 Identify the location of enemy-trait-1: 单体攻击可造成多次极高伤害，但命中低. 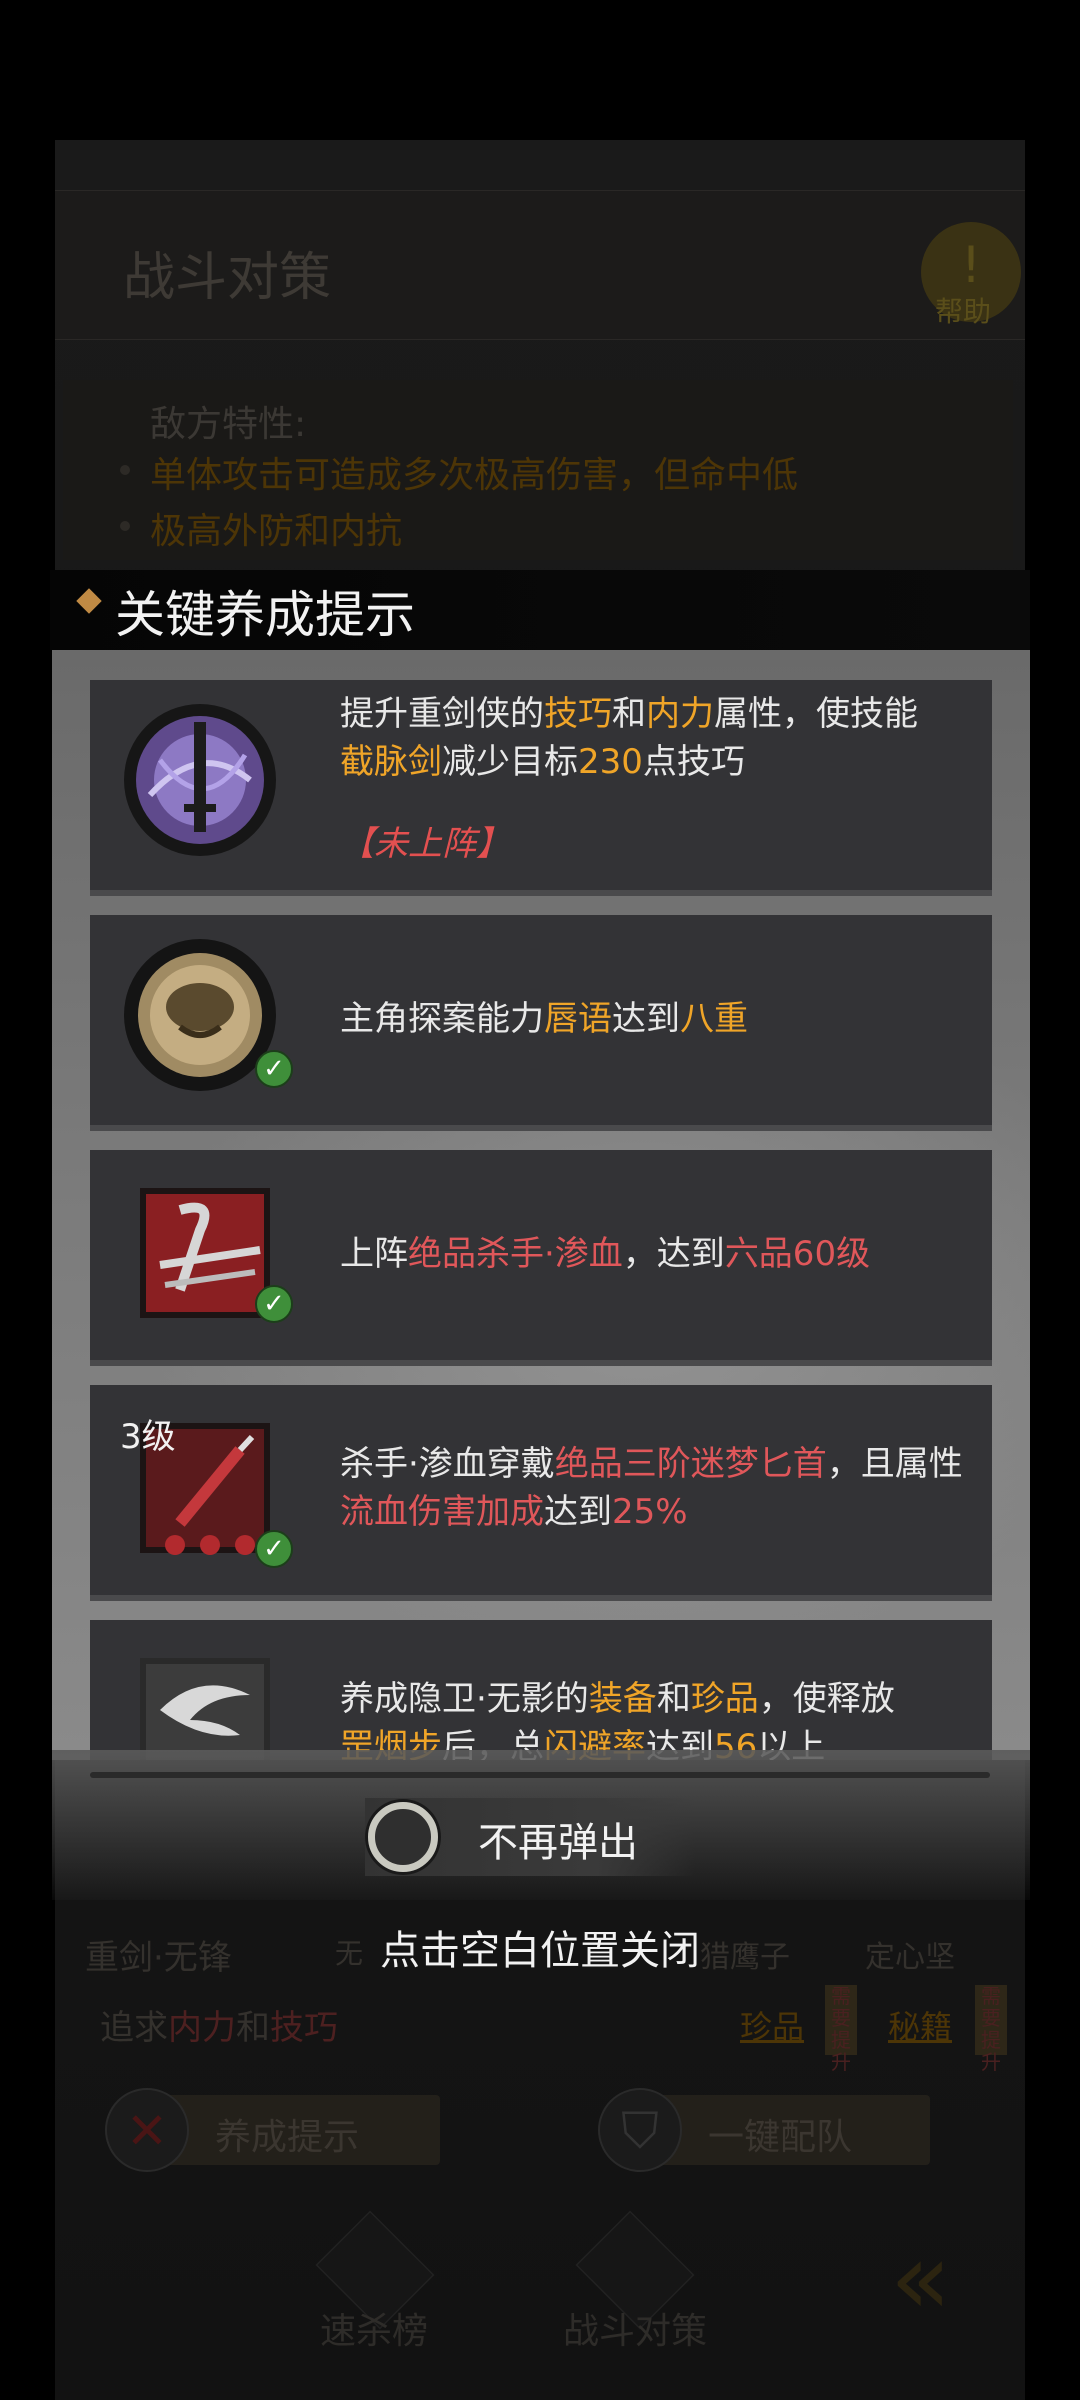
(474, 475).